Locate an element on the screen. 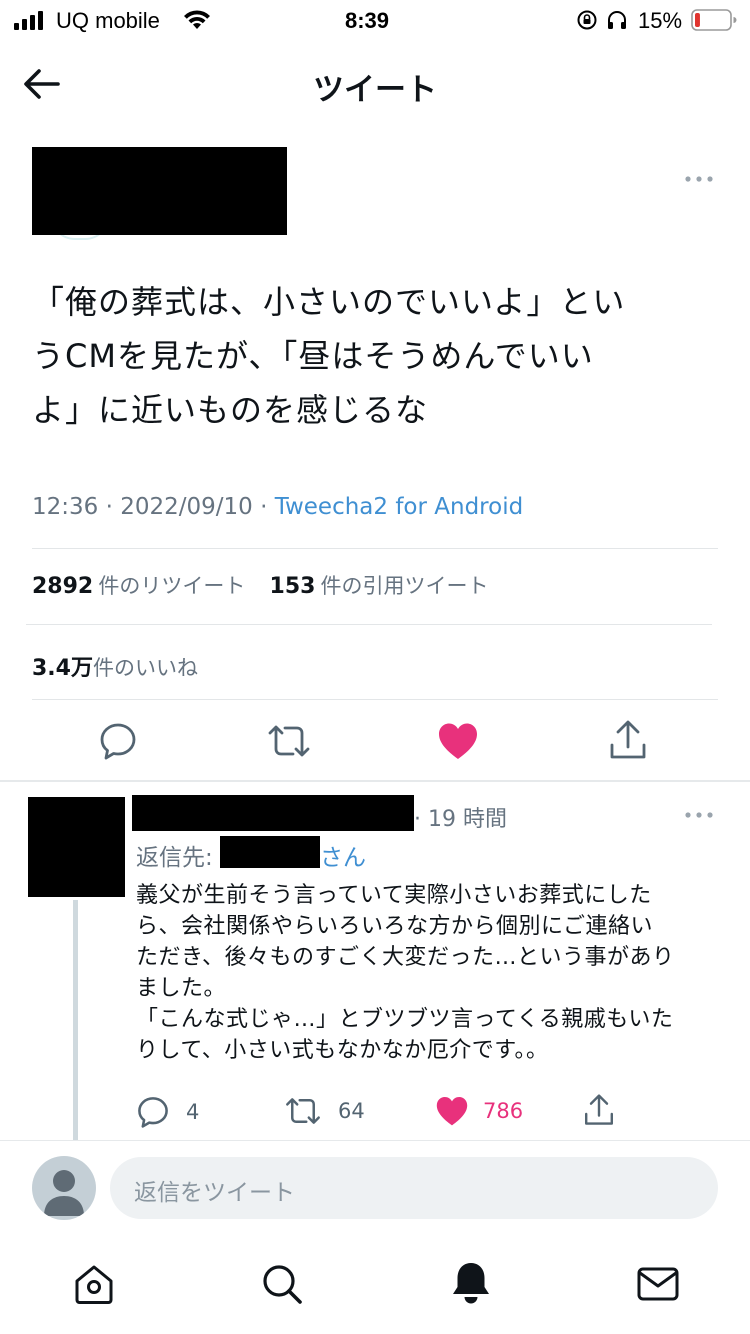  tab-messages is located at coordinates (658, 1286).